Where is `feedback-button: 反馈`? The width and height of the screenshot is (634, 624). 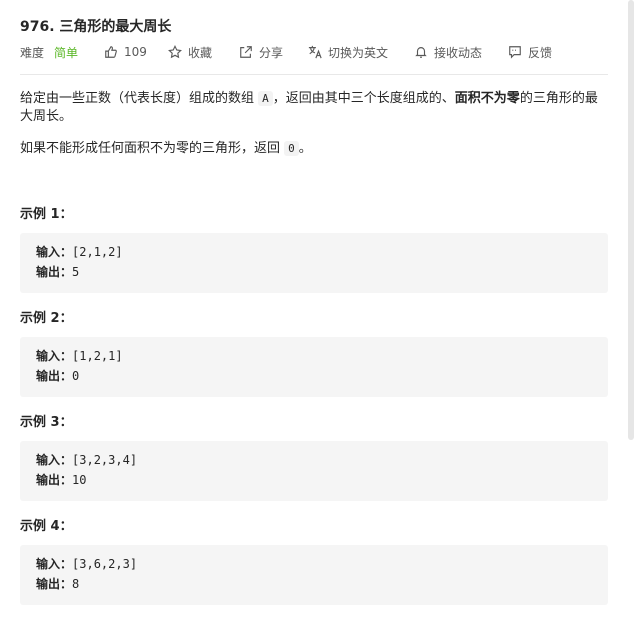 feedback-button: 反馈 is located at coordinates (530, 52).